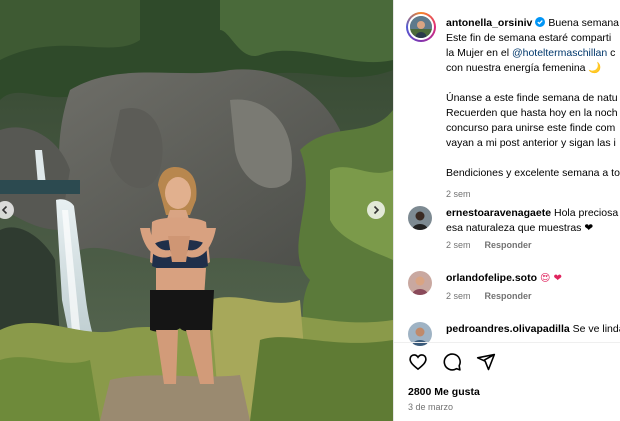  I want to click on comment-text: 😍 ❤, so click(550, 278).